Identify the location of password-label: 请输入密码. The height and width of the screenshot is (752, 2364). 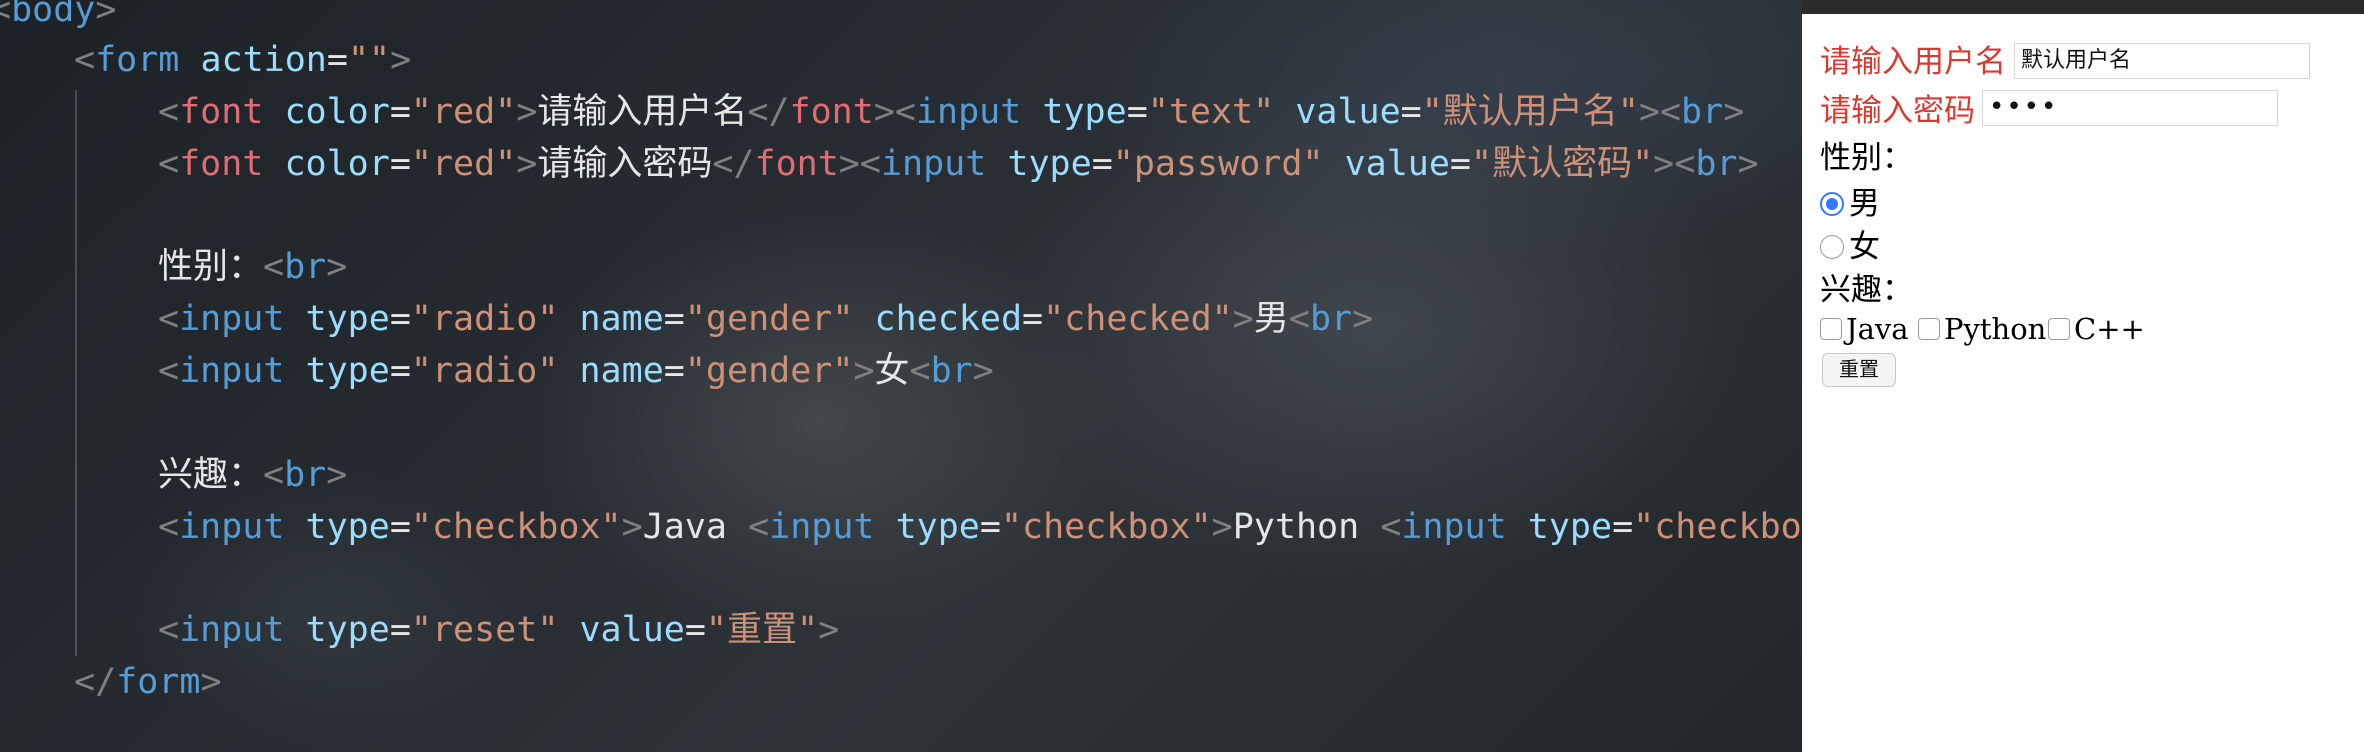
(1897, 111).